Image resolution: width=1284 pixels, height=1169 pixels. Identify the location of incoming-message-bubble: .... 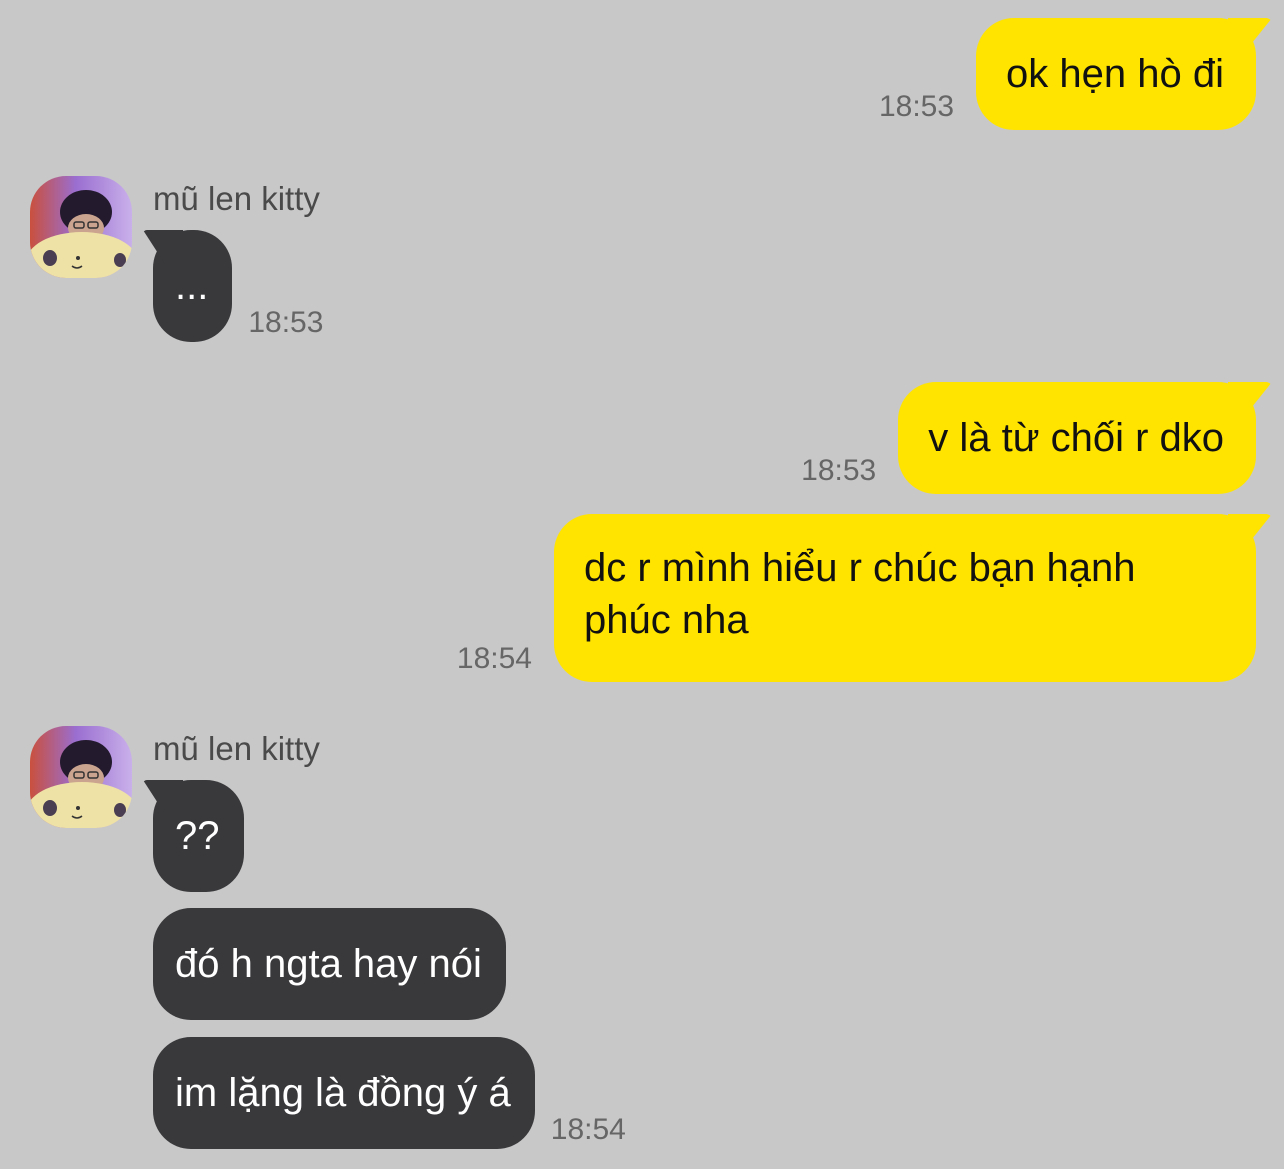
(193, 286).